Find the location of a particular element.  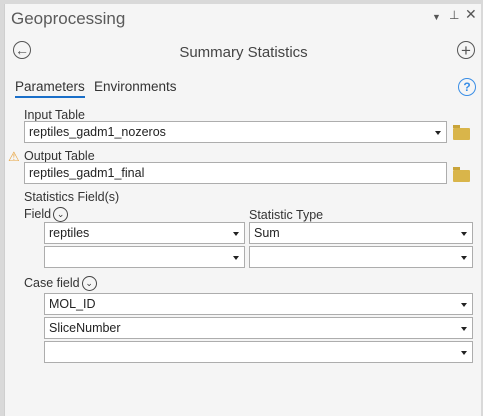

warning-icon: ⚠ is located at coordinates (14, 156).